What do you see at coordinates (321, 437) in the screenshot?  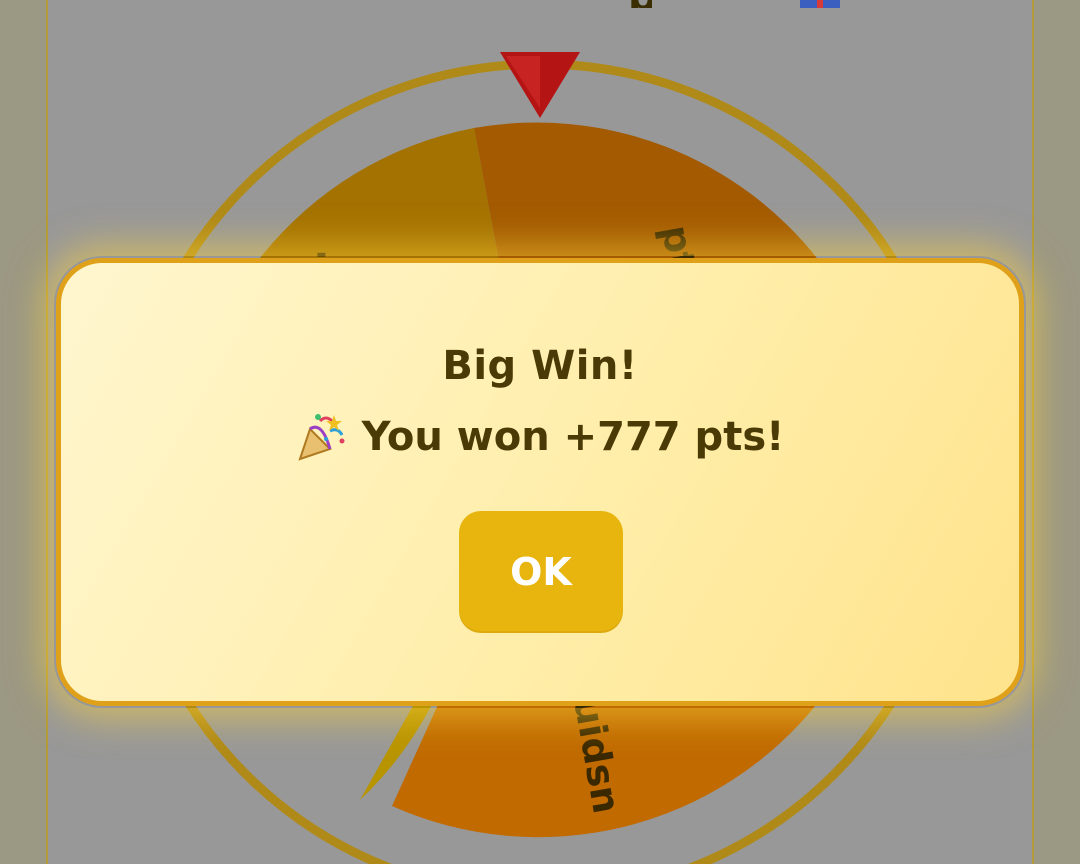 I see `party-popper-icon` at bounding box center [321, 437].